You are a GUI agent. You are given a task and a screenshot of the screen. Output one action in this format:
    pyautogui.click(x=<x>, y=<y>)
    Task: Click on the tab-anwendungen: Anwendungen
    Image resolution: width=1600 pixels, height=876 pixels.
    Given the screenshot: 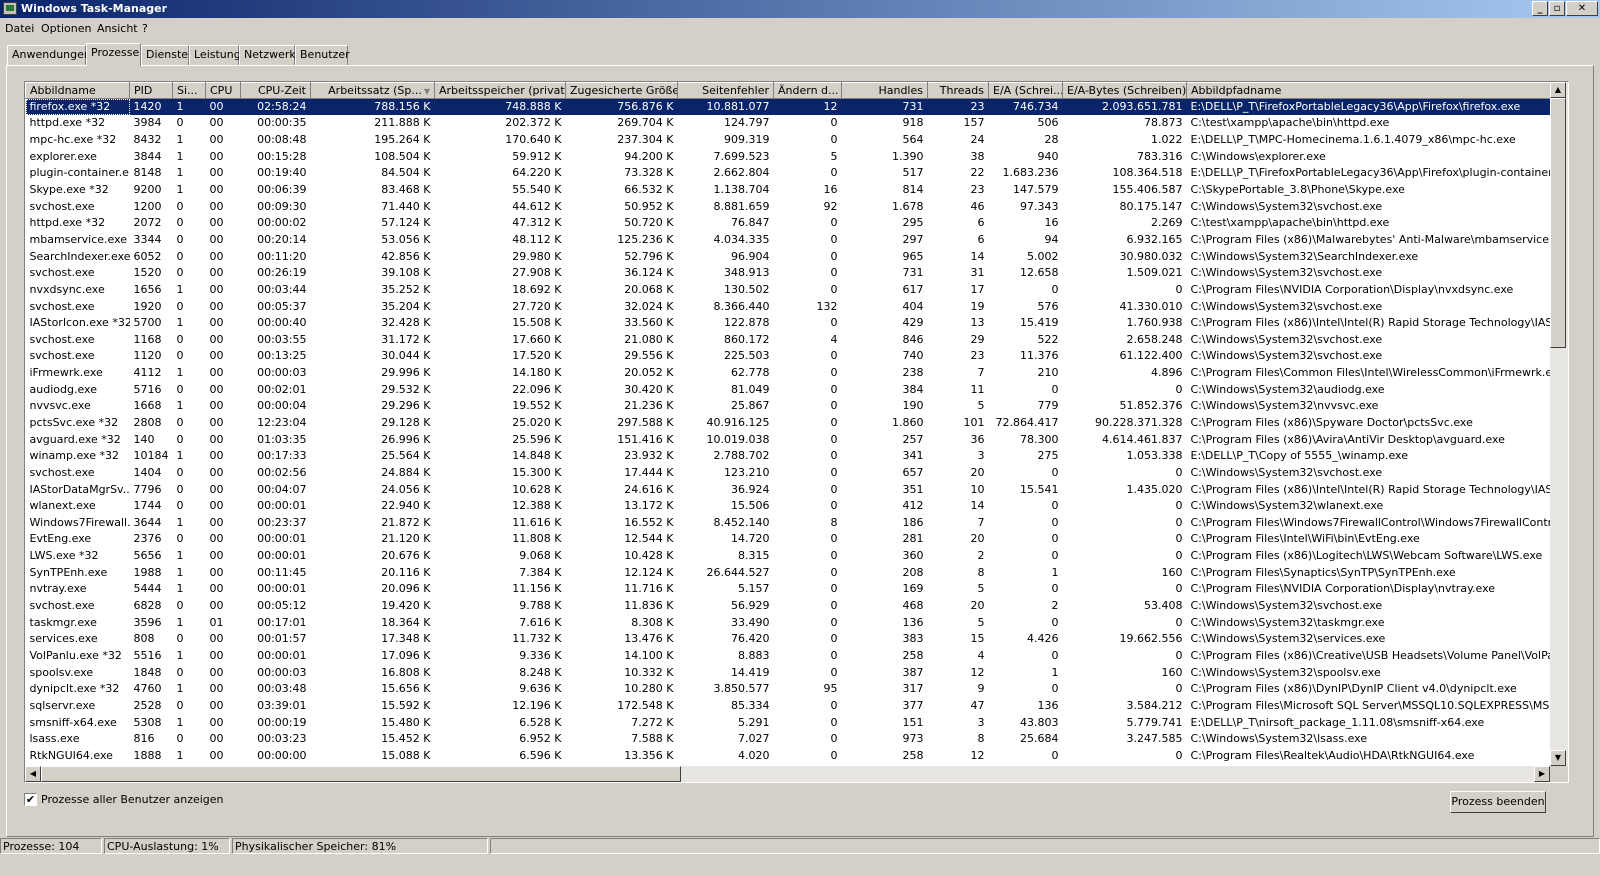 What is the action you would take?
    pyautogui.click(x=49, y=55)
    